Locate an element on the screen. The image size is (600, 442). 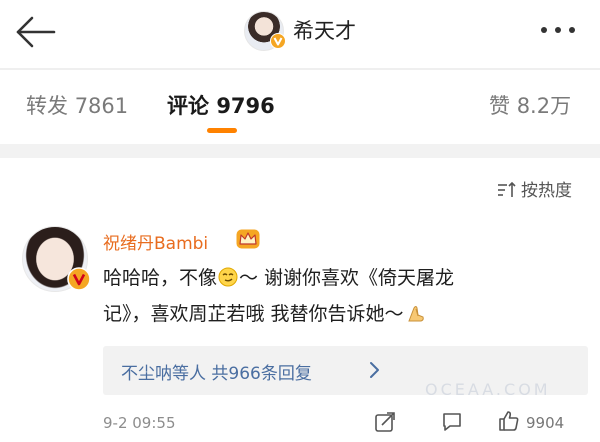
arrow-left-icon is located at coordinates (36, 32).